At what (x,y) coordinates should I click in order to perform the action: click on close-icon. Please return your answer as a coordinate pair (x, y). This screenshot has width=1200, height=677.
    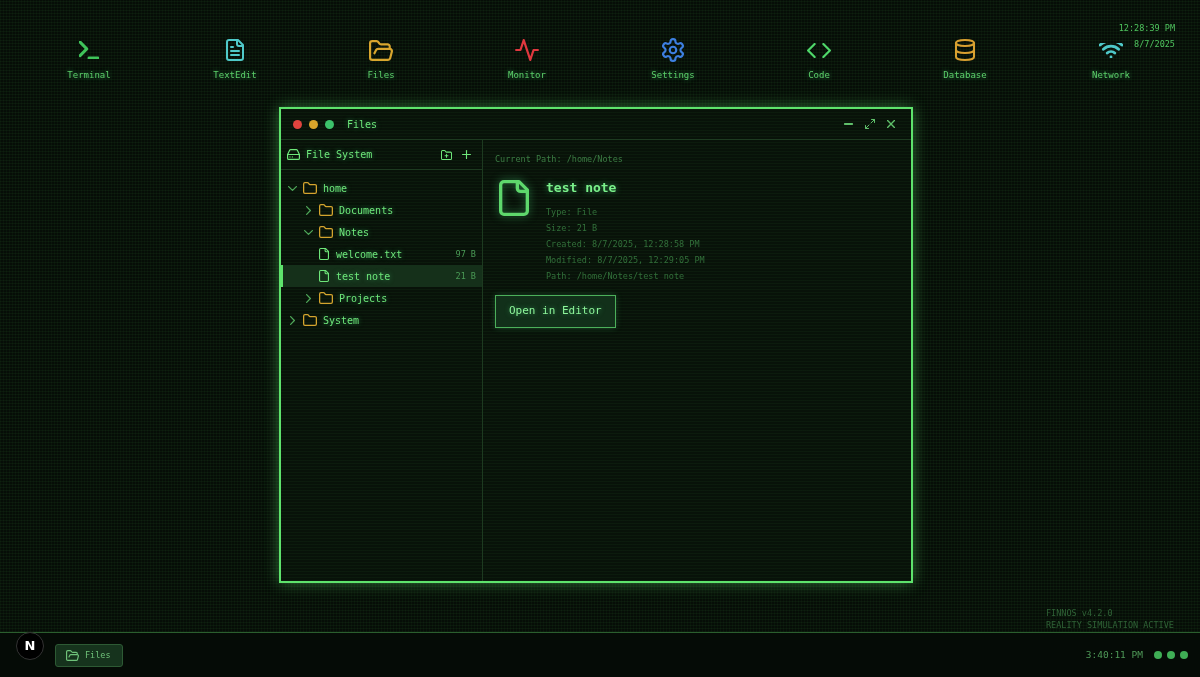
    Looking at the image, I should click on (891, 124).